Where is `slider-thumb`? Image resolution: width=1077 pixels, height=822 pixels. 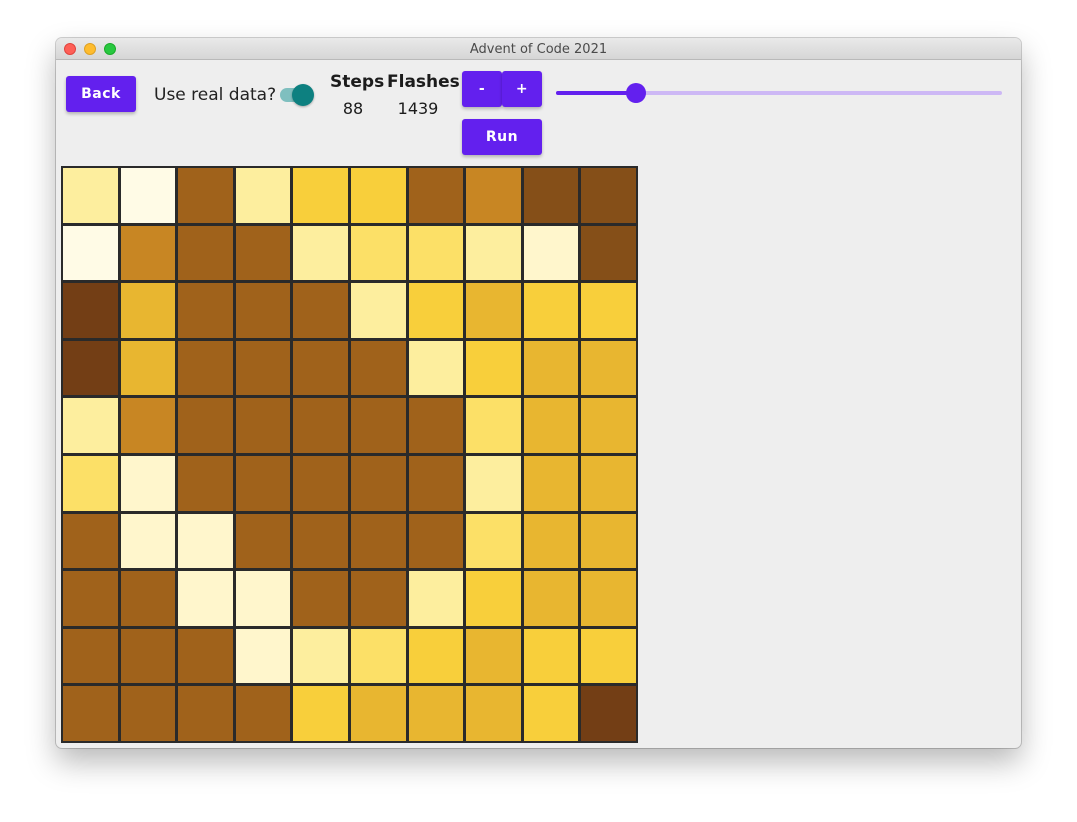
slider-thumb is located at coordinates (636, 93).